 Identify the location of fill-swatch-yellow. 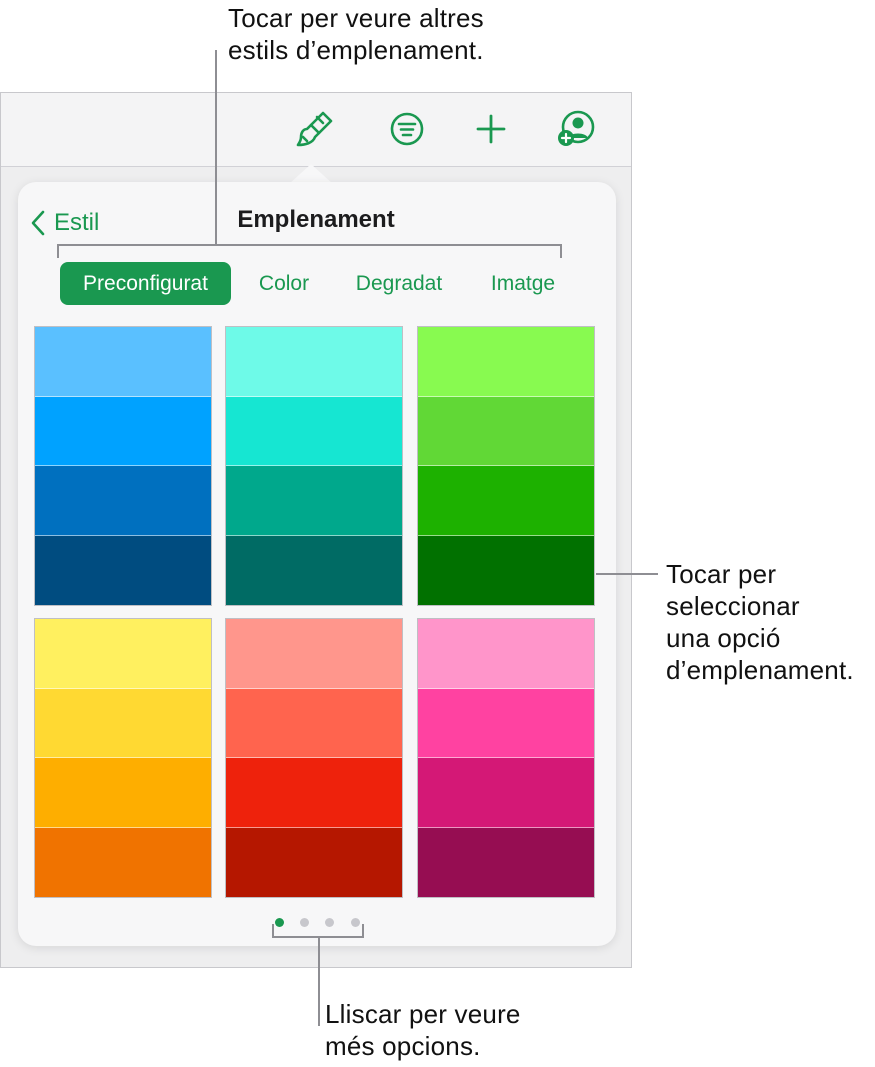
(123, 758).